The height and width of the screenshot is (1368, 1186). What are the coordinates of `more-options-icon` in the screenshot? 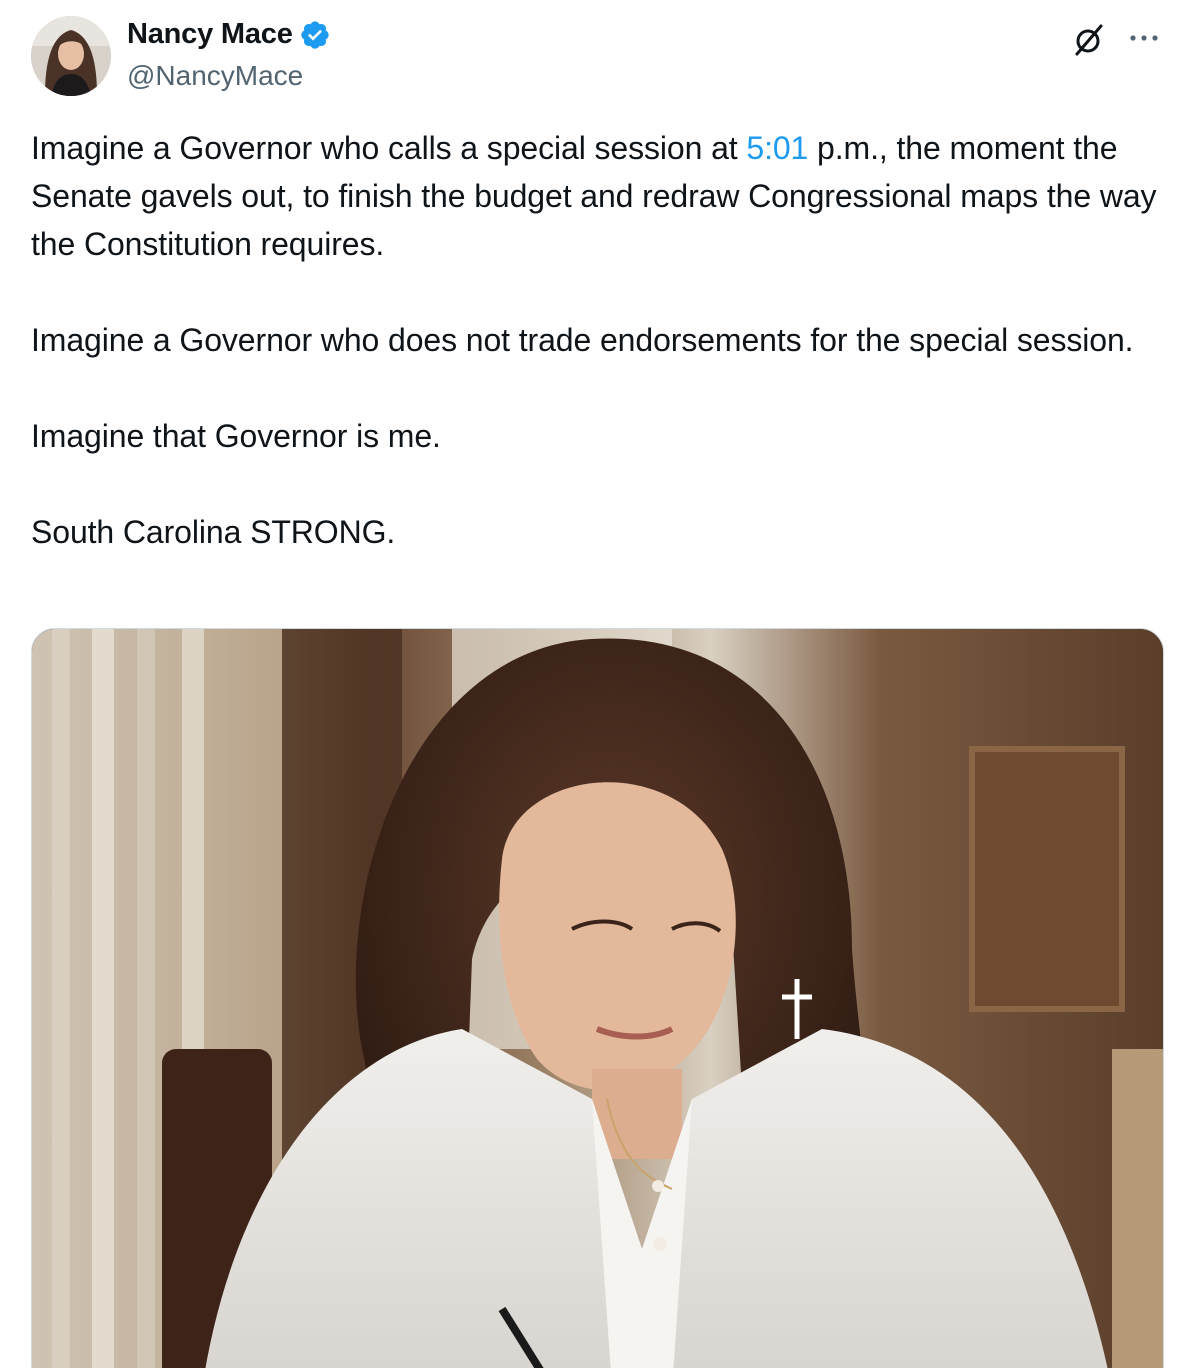 It's located at (1144, 38).